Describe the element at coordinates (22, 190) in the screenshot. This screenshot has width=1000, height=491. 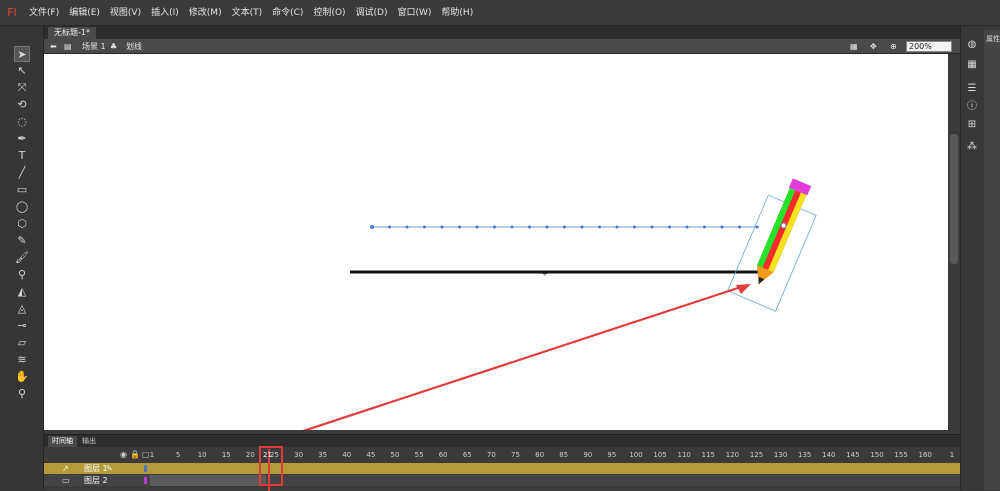
I see `rectangle-icon: ▭` at that location.